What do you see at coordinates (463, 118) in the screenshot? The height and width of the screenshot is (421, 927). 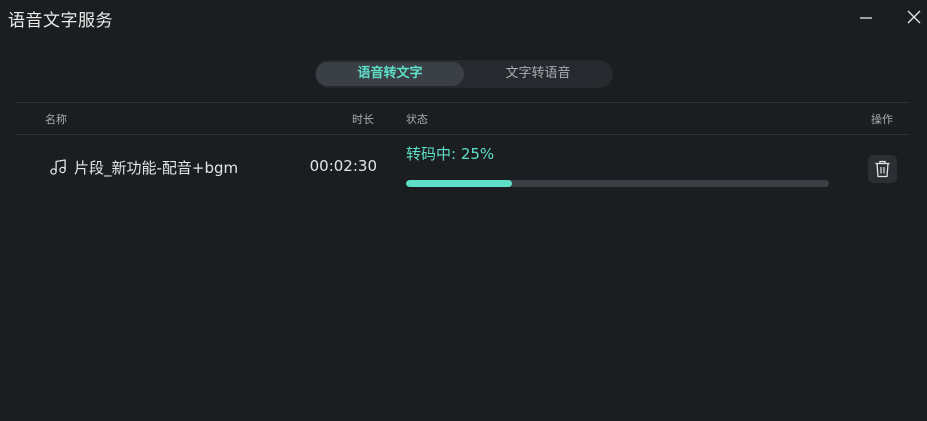 I see `table-header: 名称 时长 状态 操作` at bounding box center [463, 118].